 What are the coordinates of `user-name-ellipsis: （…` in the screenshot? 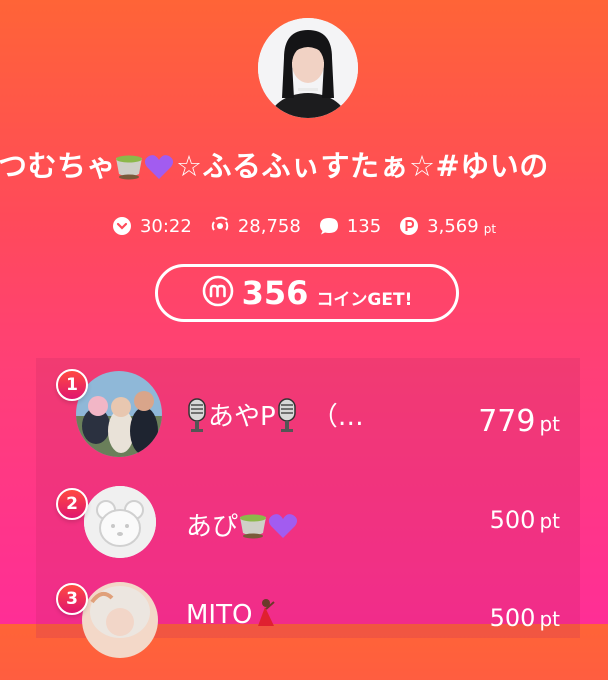 It's located at (337, 417).